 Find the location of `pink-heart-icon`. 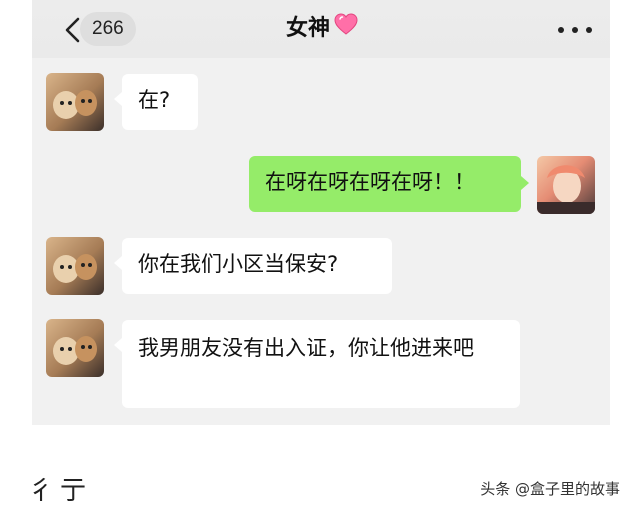

pink-heart-icon is located at coordinates (346, 29).